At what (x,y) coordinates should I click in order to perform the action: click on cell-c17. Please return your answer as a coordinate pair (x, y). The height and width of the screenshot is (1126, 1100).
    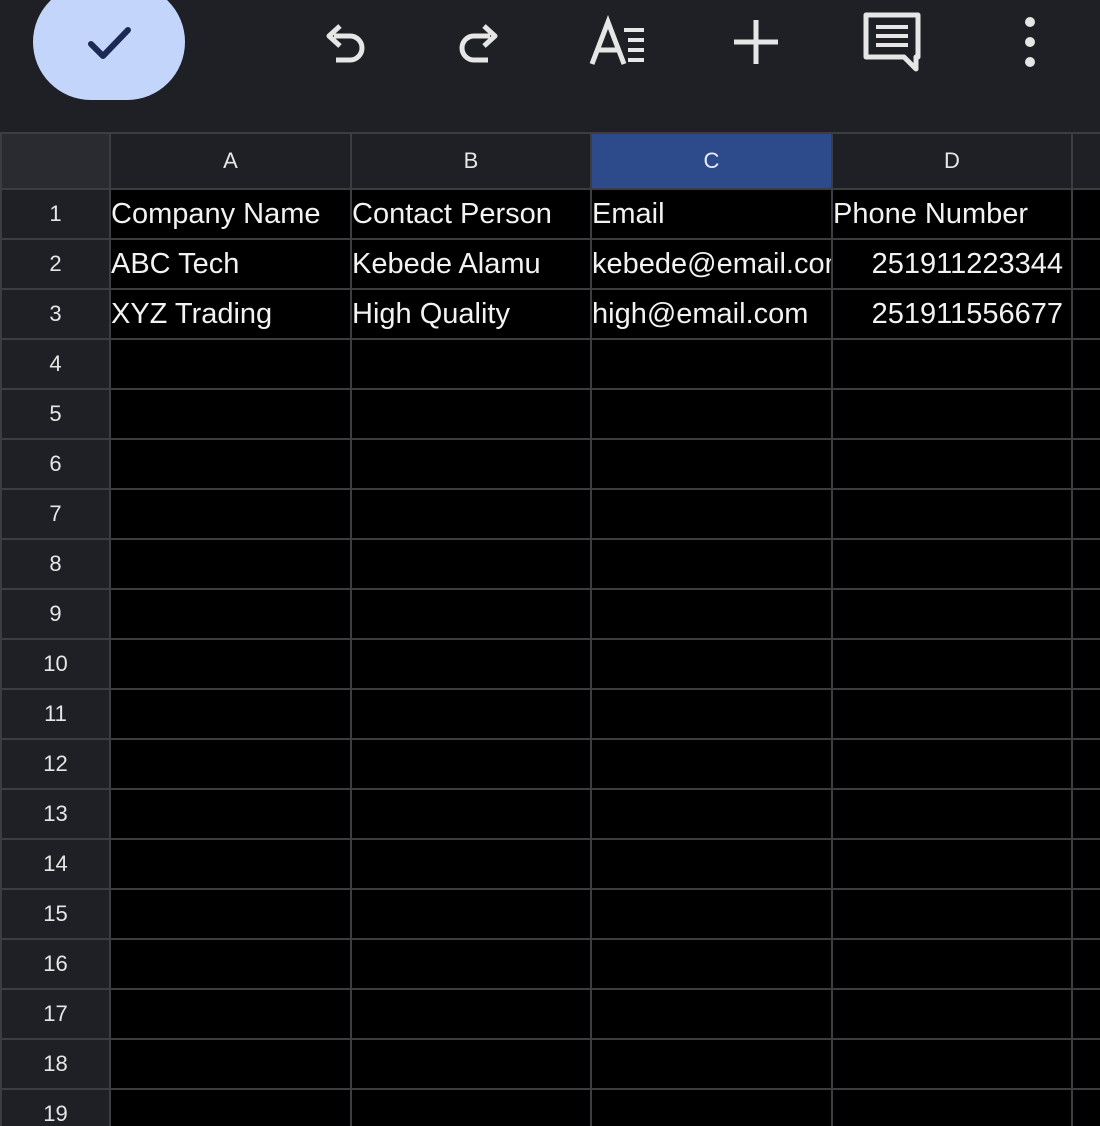
    Looking at the image, I should click on (711, 1014).